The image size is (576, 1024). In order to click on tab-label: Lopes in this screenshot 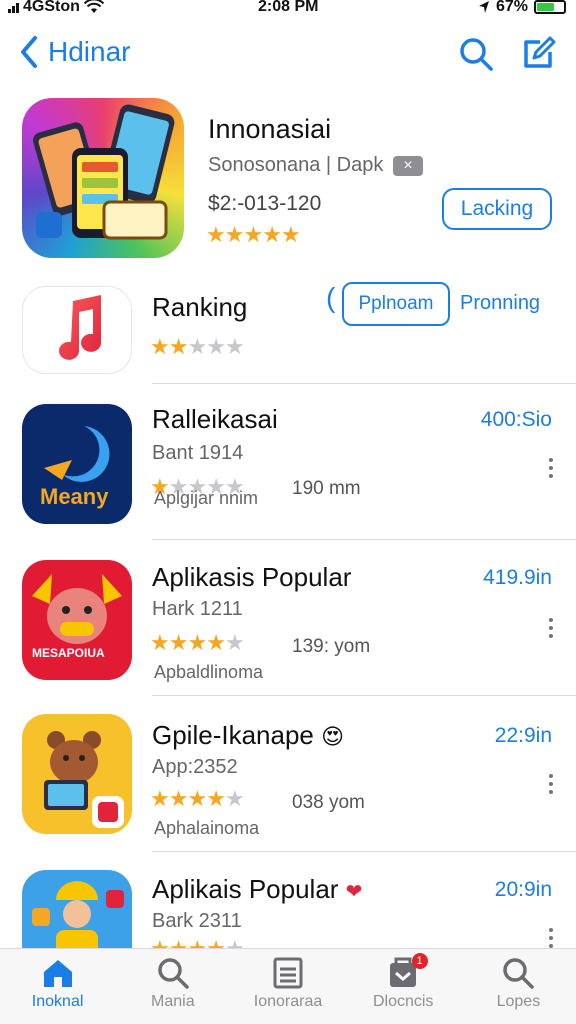, I will do `click(518, 1001)`.